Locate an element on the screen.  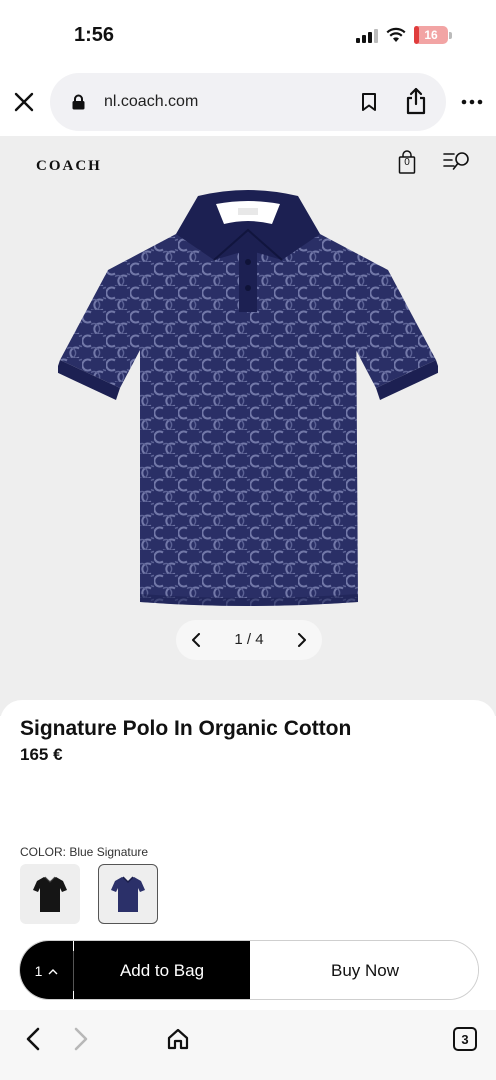
shopping-bag-button: 0 is located at coordinates (407, 162).